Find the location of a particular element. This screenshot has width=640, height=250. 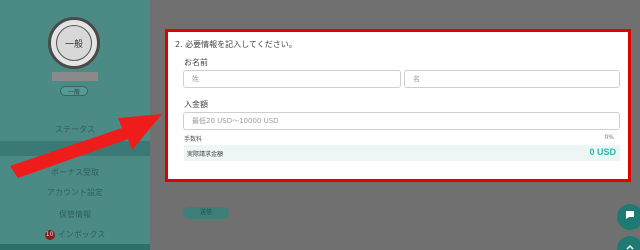

sidebar-bottom-bar is located at coordinates (75, 247).